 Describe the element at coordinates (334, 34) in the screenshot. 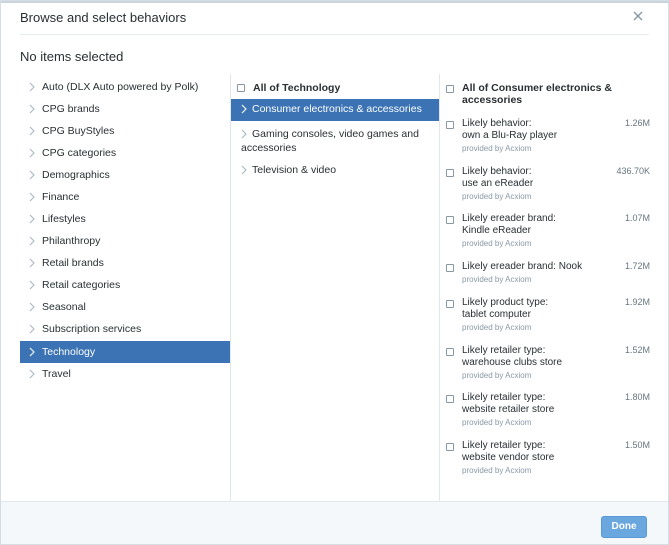

I see `header-divider` at that location.